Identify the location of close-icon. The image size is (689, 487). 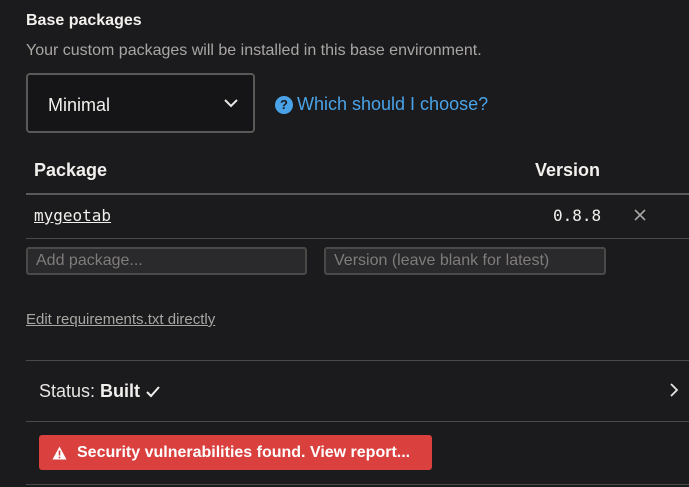
(640, 215).